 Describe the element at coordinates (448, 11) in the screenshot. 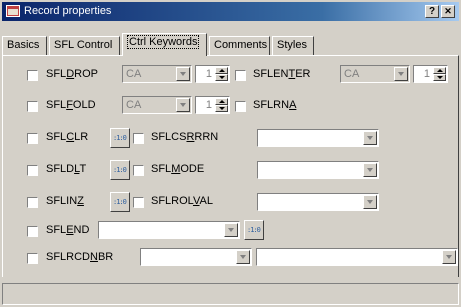

I see `close-button: ✕` at that location.